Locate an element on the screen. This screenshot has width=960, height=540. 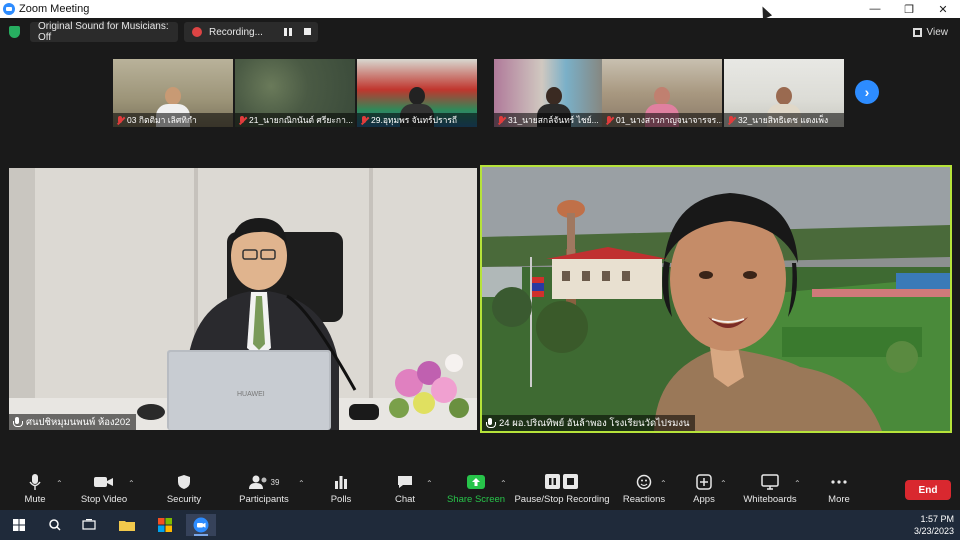
pause-stop-icon is located at coordinates (562, 482).